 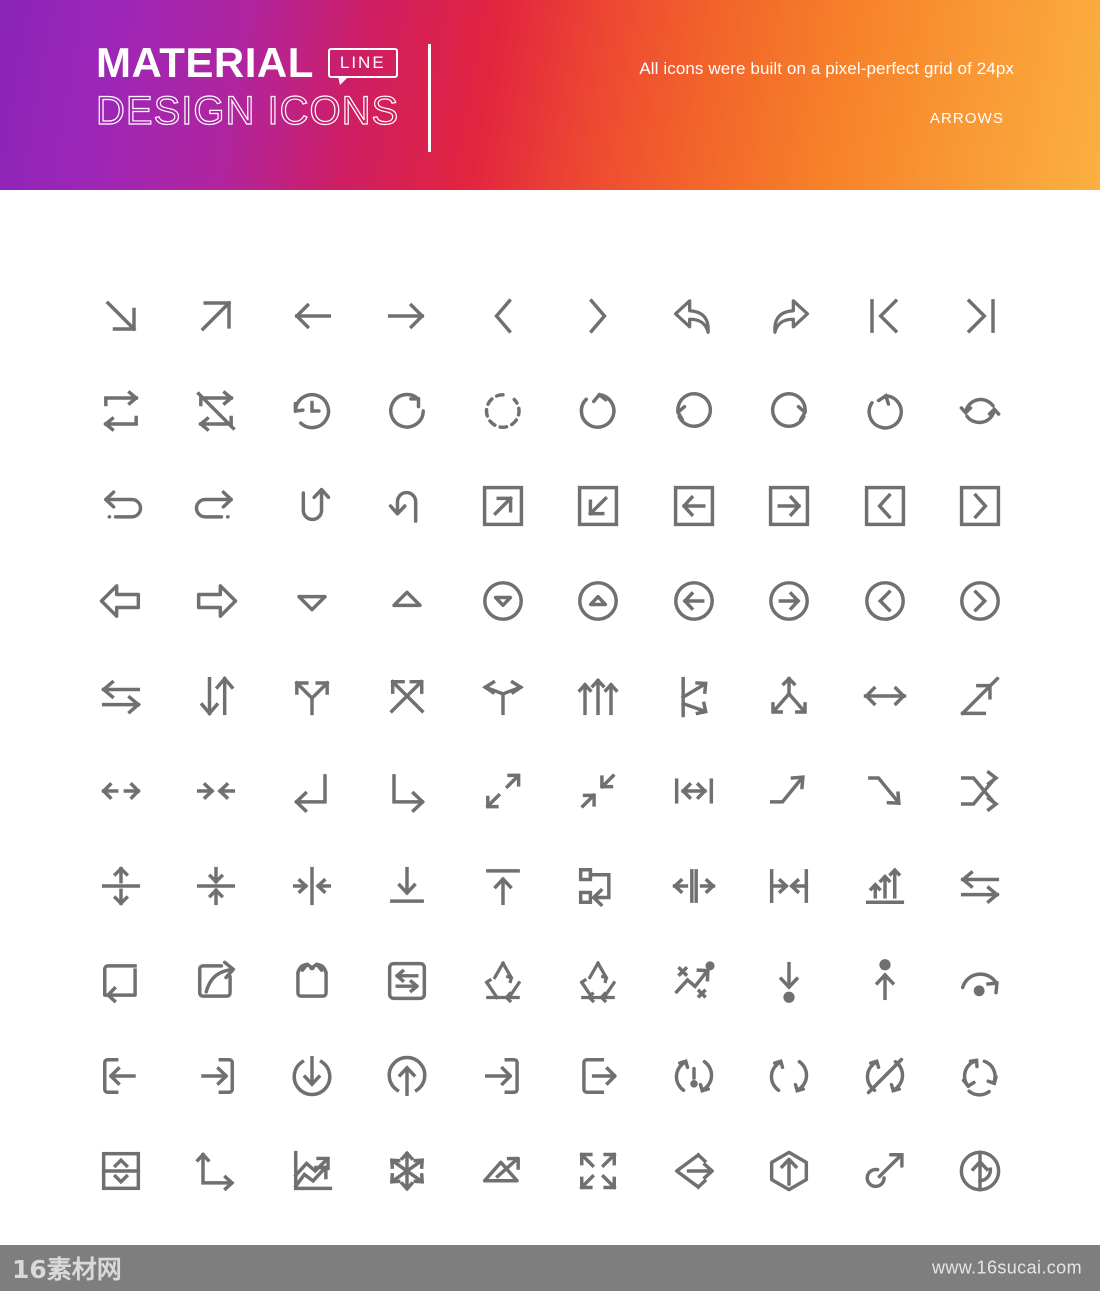 I want to click on box-arrow-right-icon, so click(x=789, y=506).